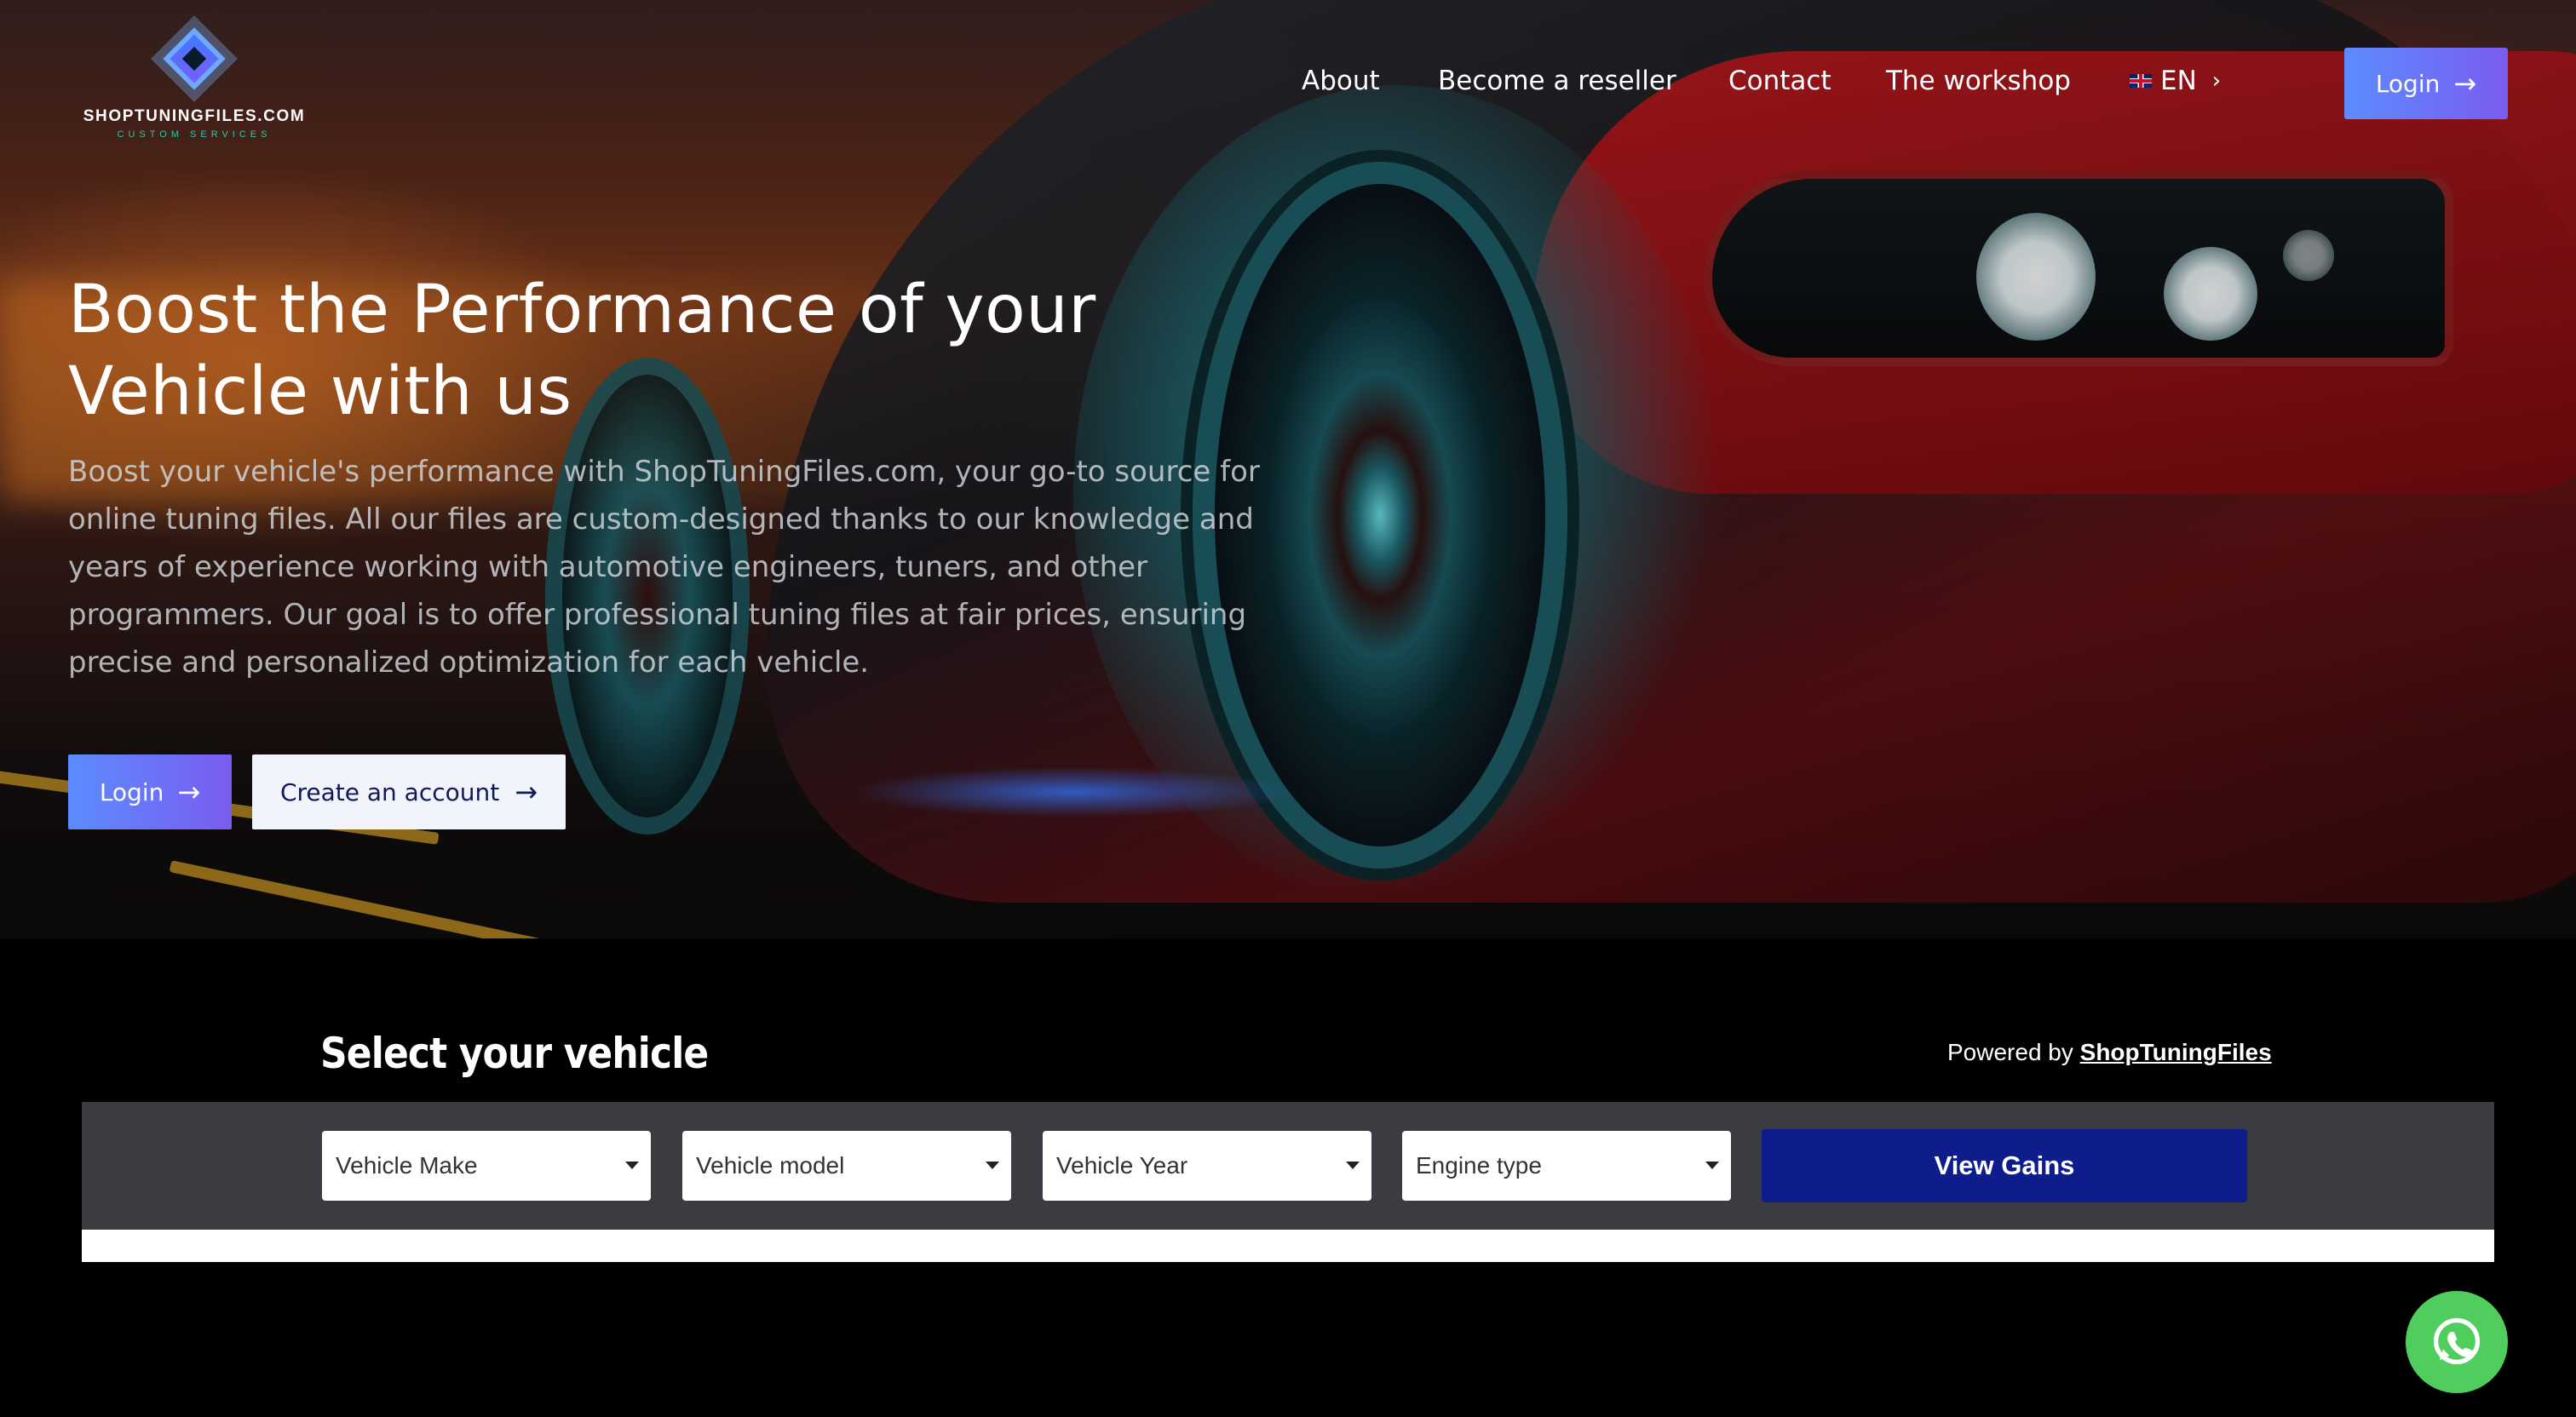  I want to click on language-label: EN, so click(2178, 81).